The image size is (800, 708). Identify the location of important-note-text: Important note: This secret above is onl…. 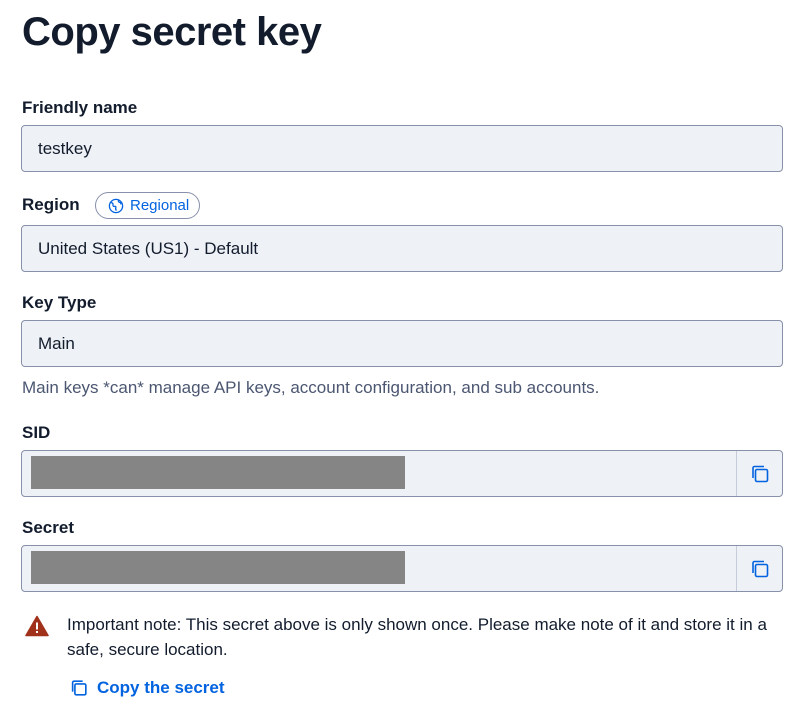
(417, 637).